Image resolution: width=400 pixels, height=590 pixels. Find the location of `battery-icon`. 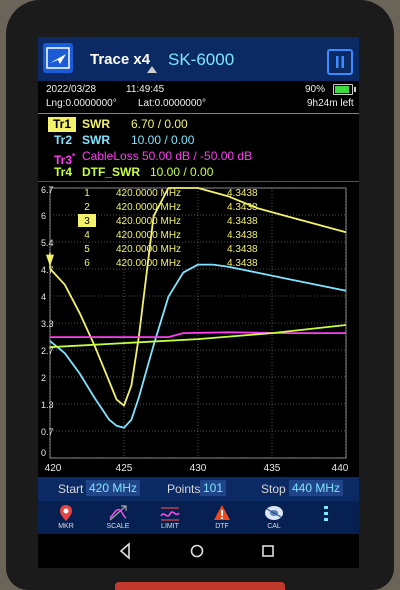

battery-icon is located at coordinates (344, 89).